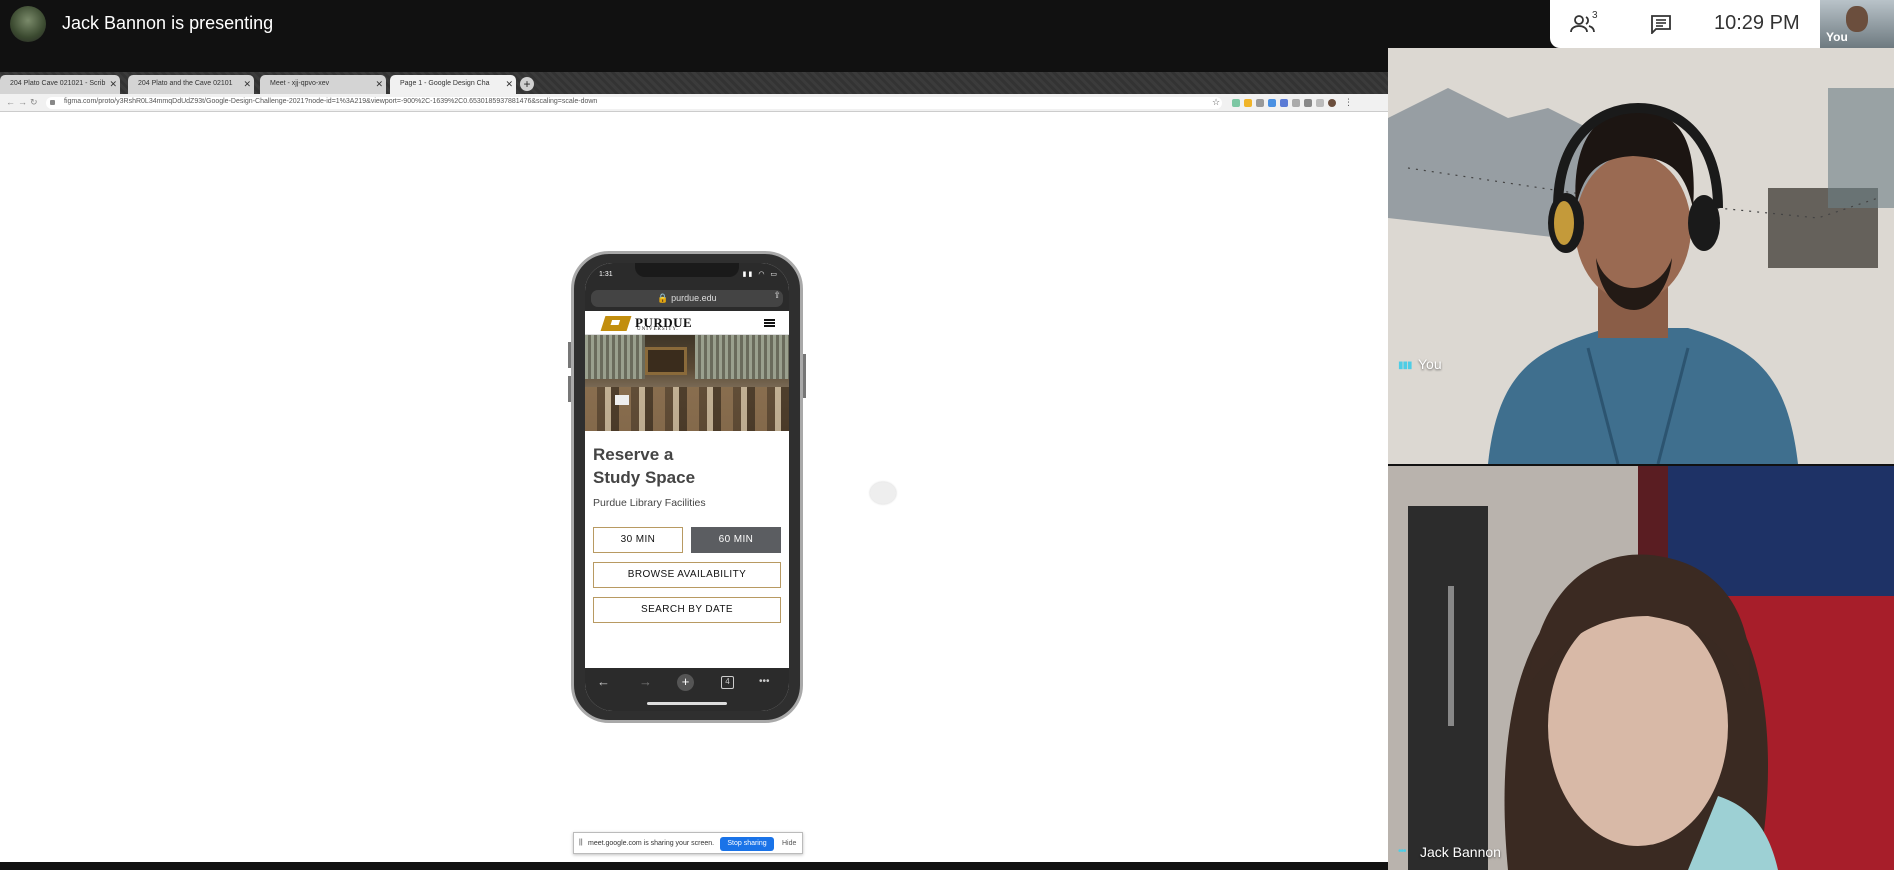 This screenshot has height=870, width=1894. I want to click on jack-video-feed, so click(1641, 668).